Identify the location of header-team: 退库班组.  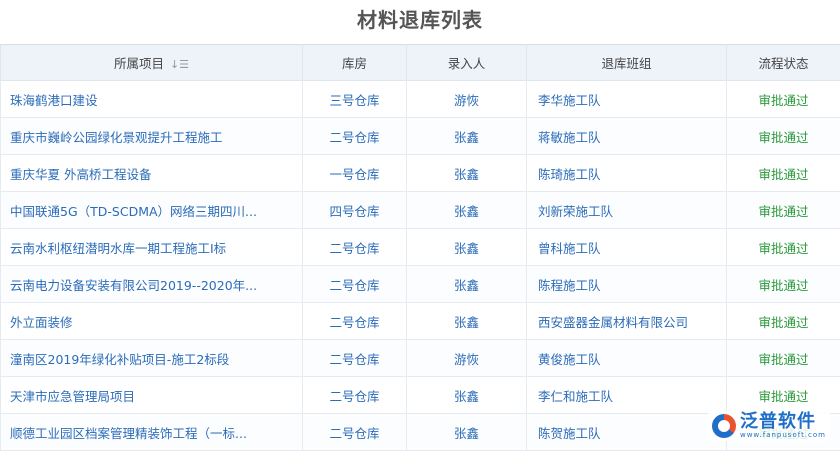
(627, 63).